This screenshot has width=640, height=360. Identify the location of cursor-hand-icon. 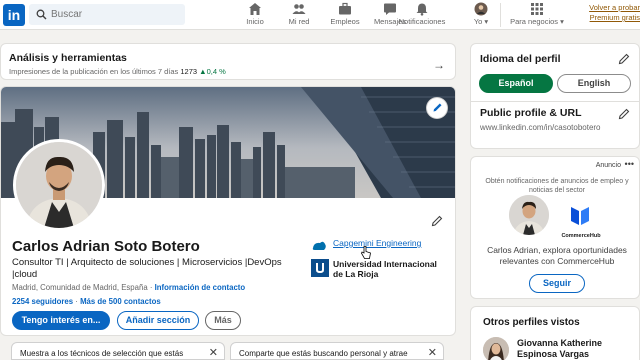
(366, 252).